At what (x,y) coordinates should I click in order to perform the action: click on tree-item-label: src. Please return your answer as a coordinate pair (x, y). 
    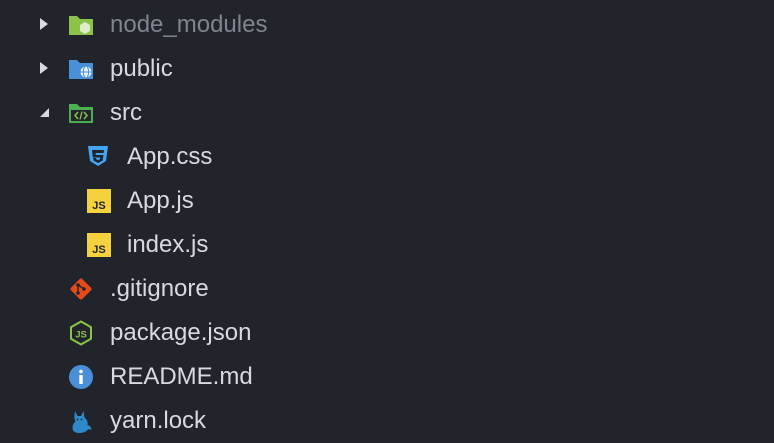
    Looking at the image, I should click on (126, 112).